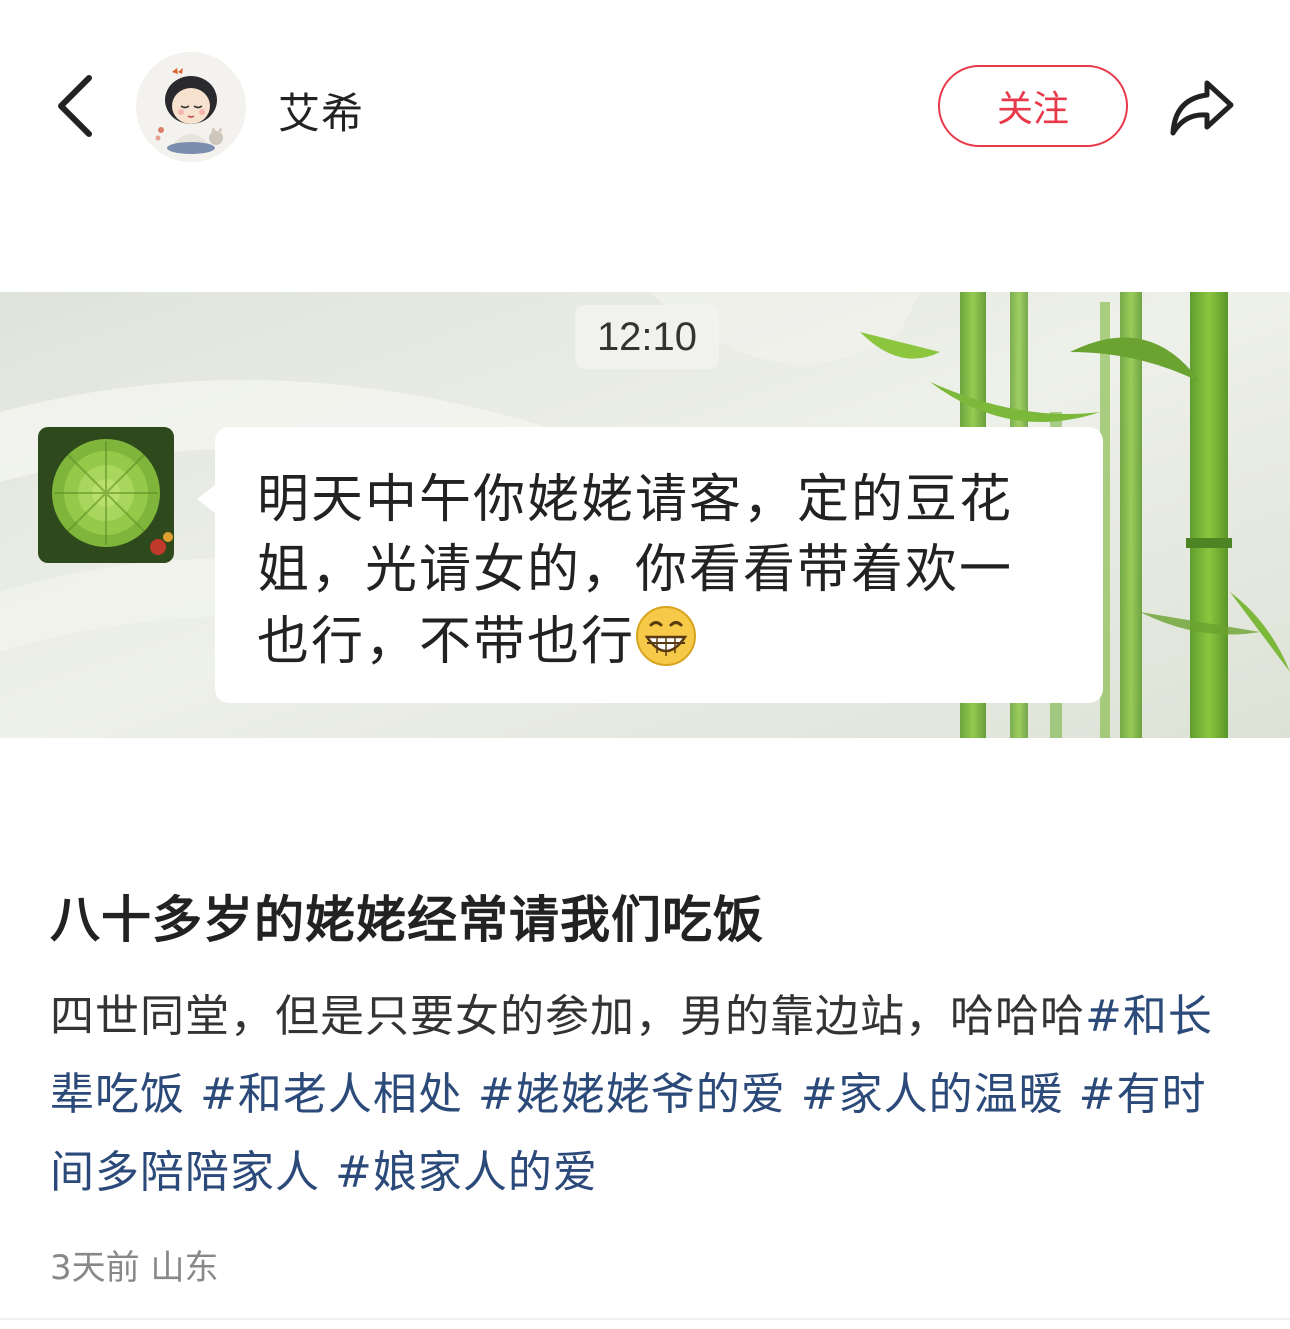 This screenshot has width=1290, height=1329. What do you see at coordinates (321, 110) in the screenshot?
I see `author-name: 艾希` at bounding box center [321, 110].